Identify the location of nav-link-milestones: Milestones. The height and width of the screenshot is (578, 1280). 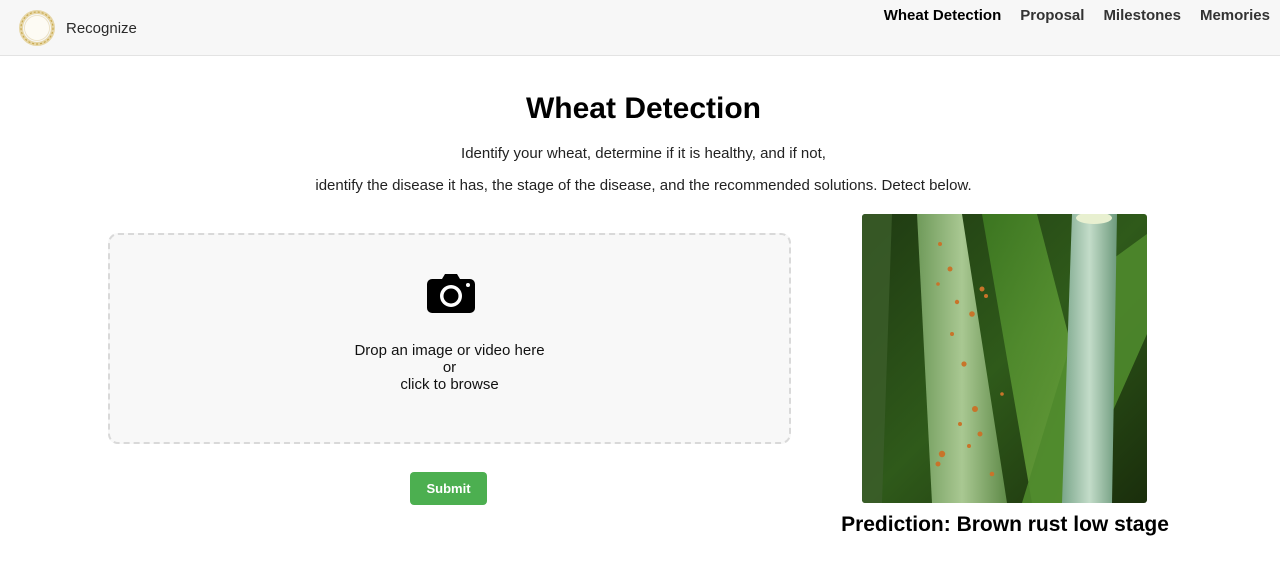
(1142, 15).